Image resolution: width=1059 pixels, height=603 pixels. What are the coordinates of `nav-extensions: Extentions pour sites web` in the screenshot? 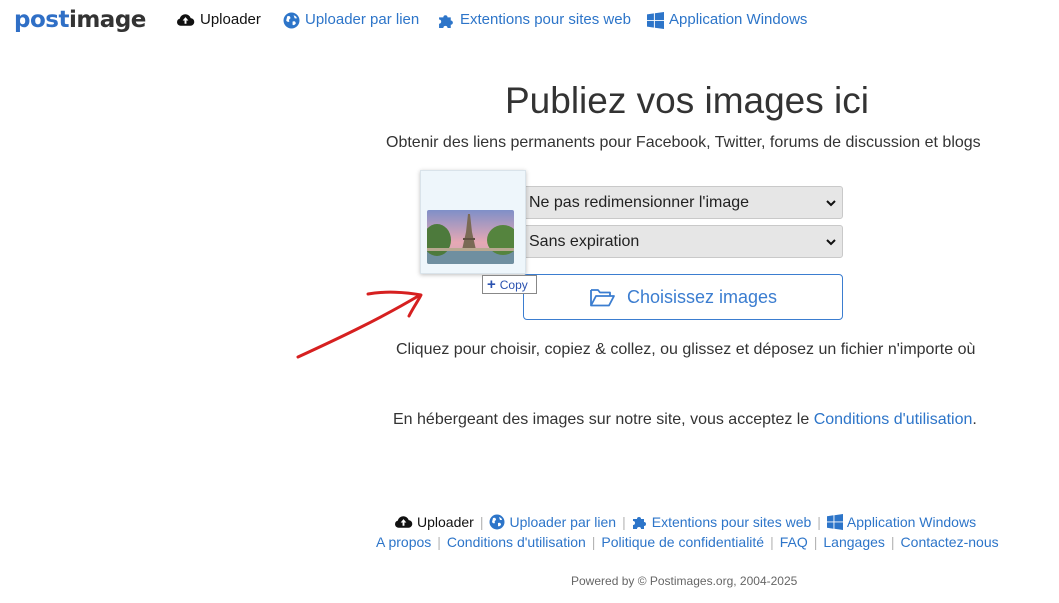 It's located at (534, 20).